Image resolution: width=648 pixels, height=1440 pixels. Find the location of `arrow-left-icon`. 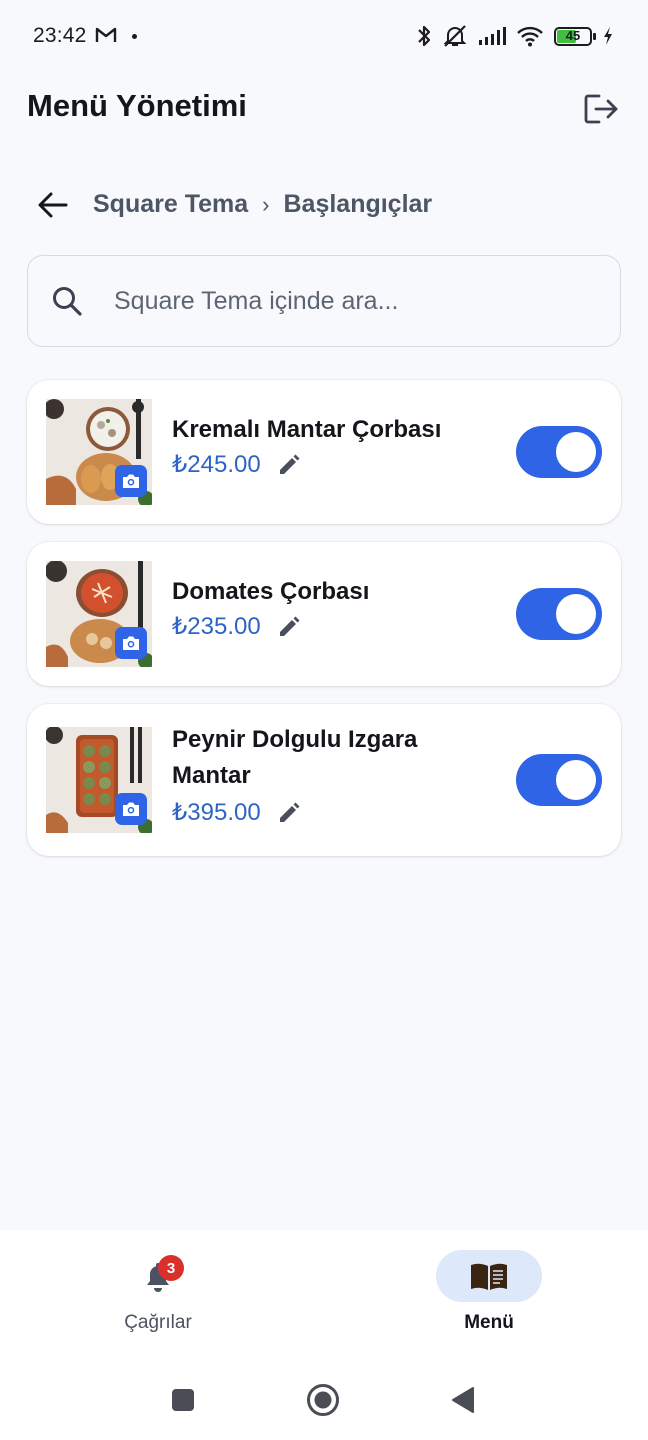

arrow-left-icon is located at coordinates (53, 205).